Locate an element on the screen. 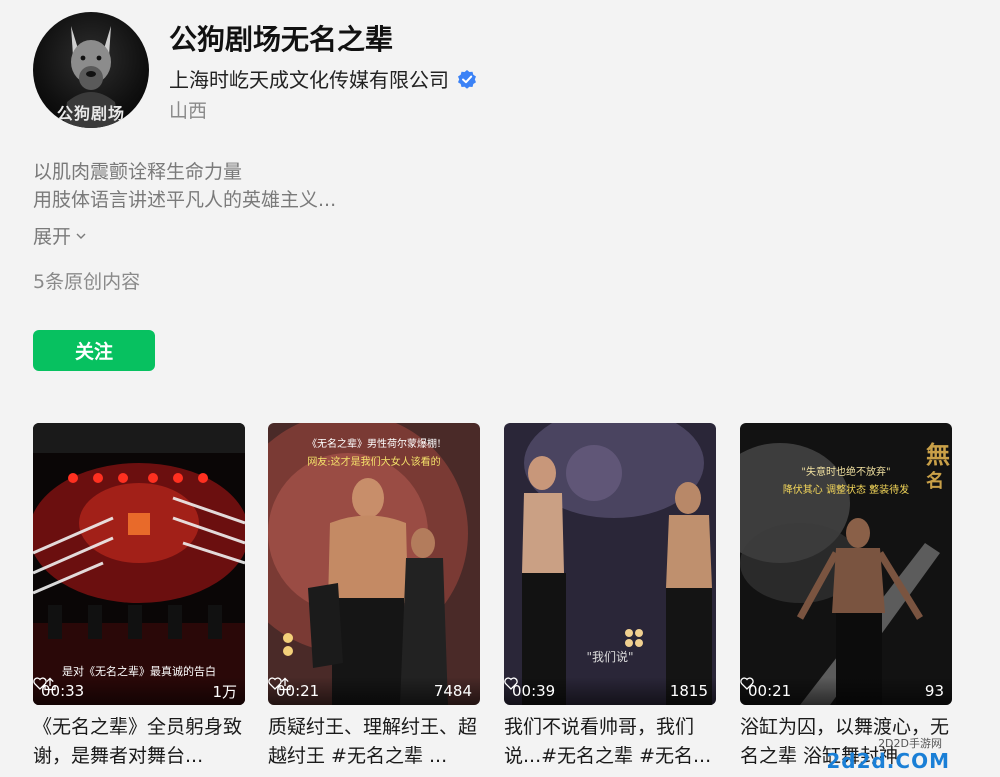 The image size is (1000, 777). expand-button: 展开 is located at coordinates (60, 235).